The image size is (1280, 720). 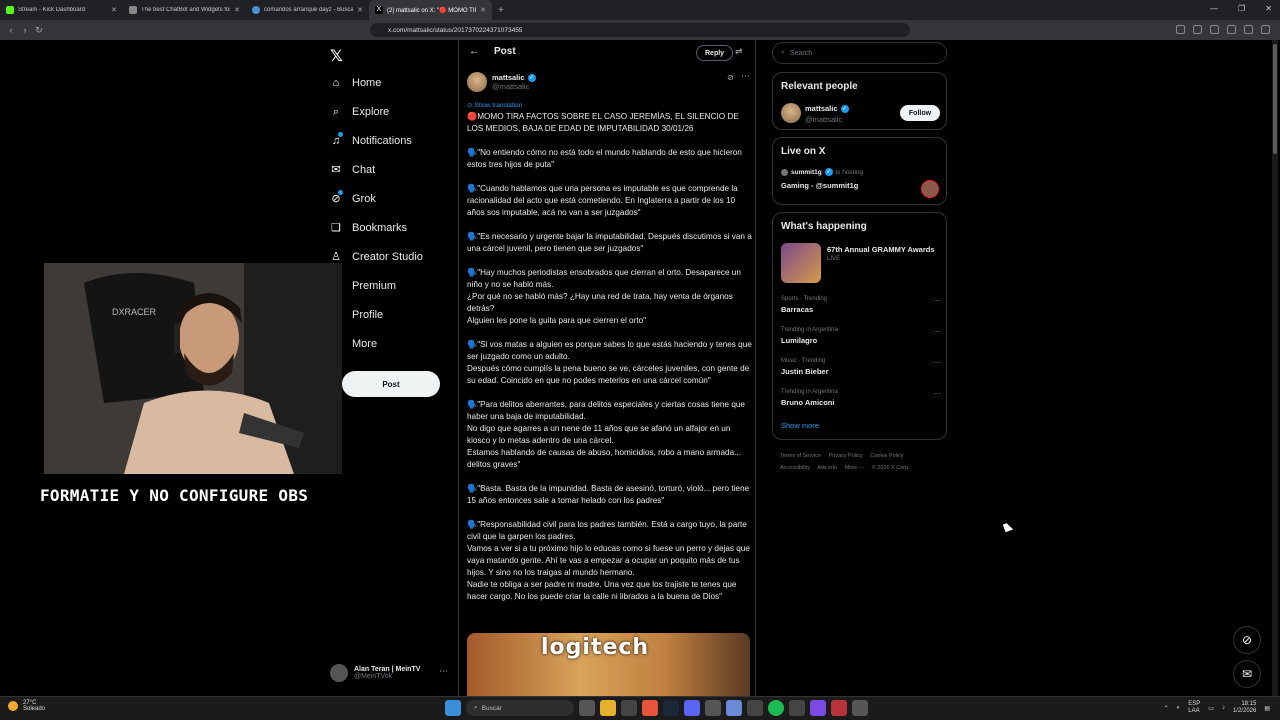 I want to click on nav-chat: ✉ Chat, so click(x=352, y=170).